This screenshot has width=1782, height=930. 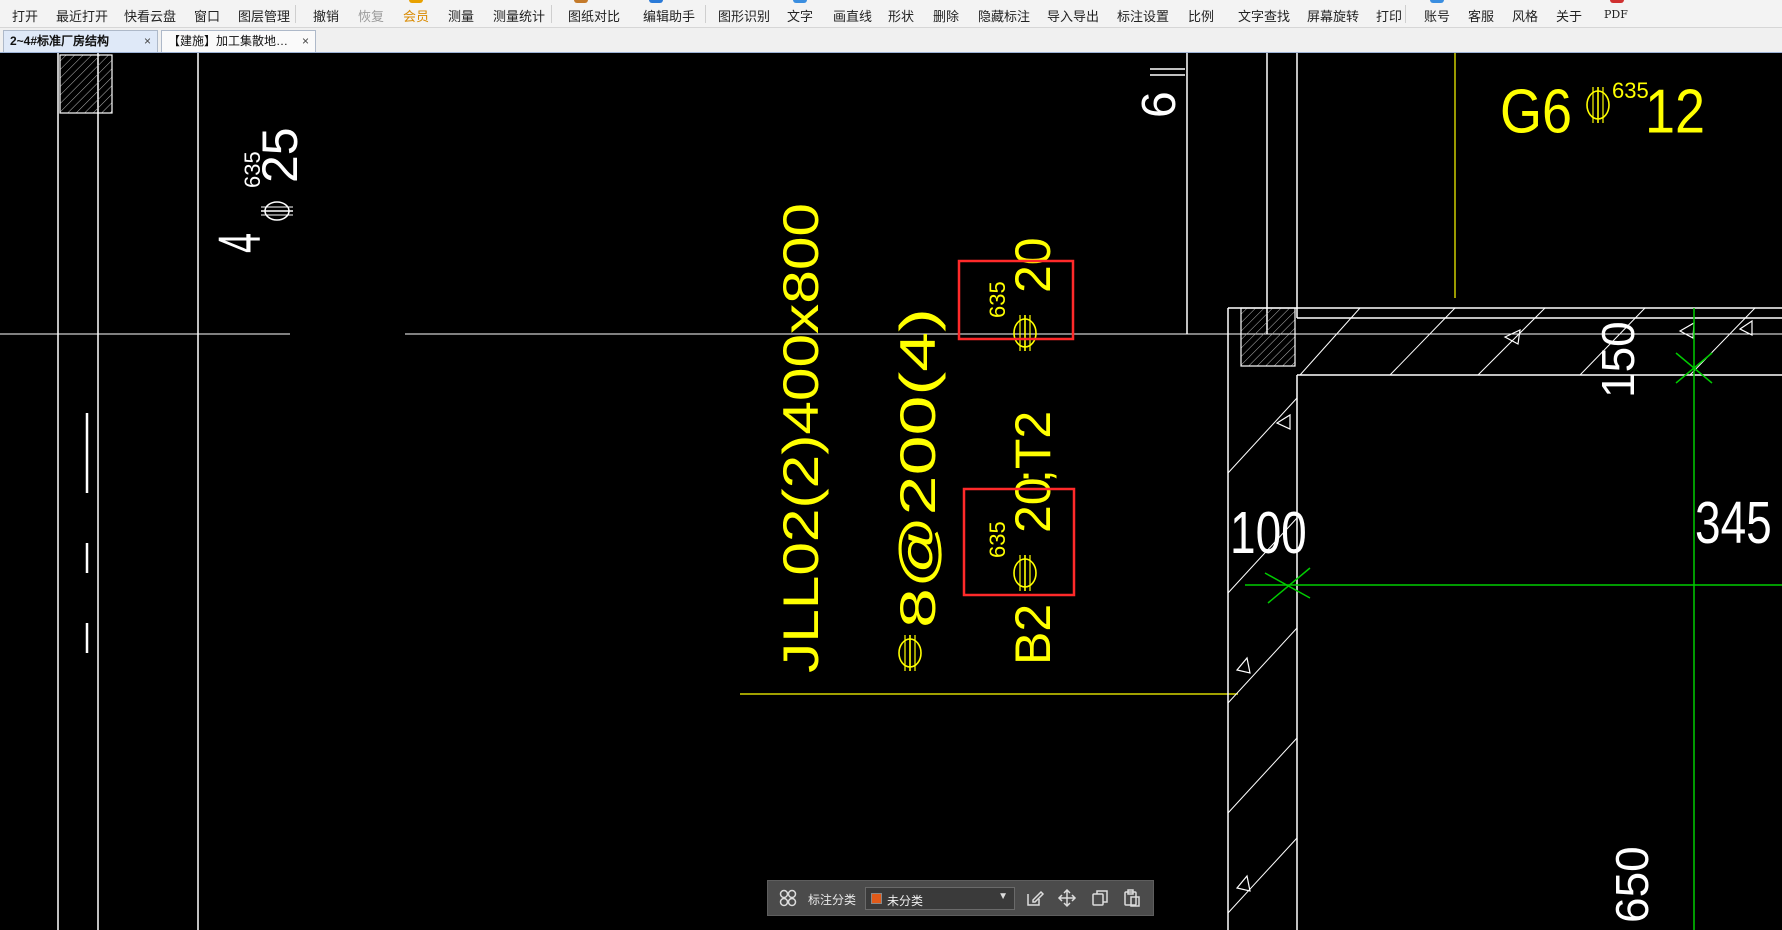 I want to click on beam-label: JLL02(2)400x800, so click(x=801, y=438).